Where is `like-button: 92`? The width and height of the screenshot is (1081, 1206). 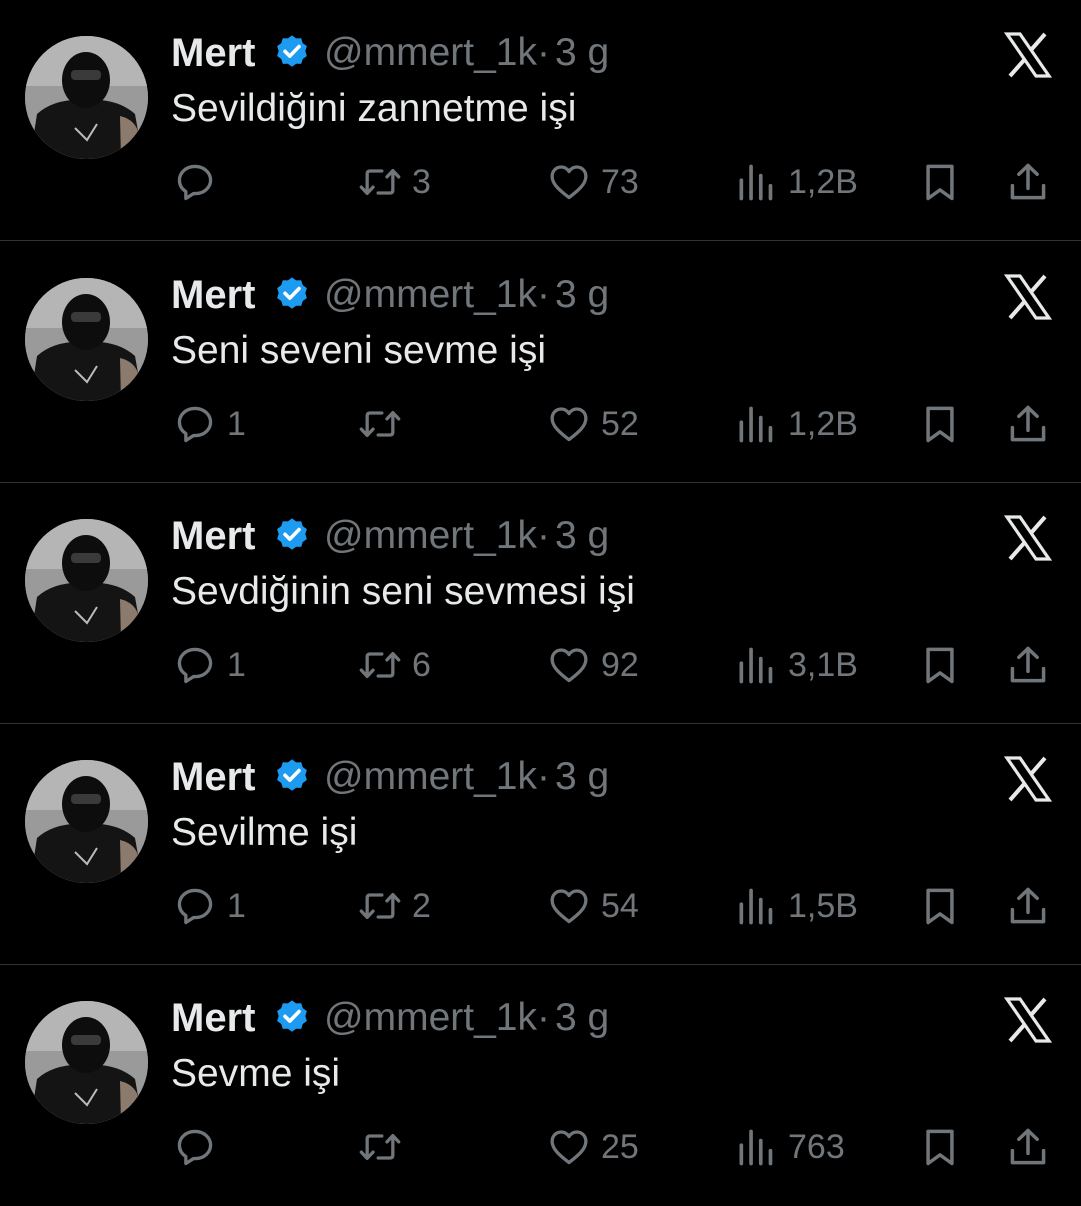 like-button: 92 is located at coordinates (593, 665).